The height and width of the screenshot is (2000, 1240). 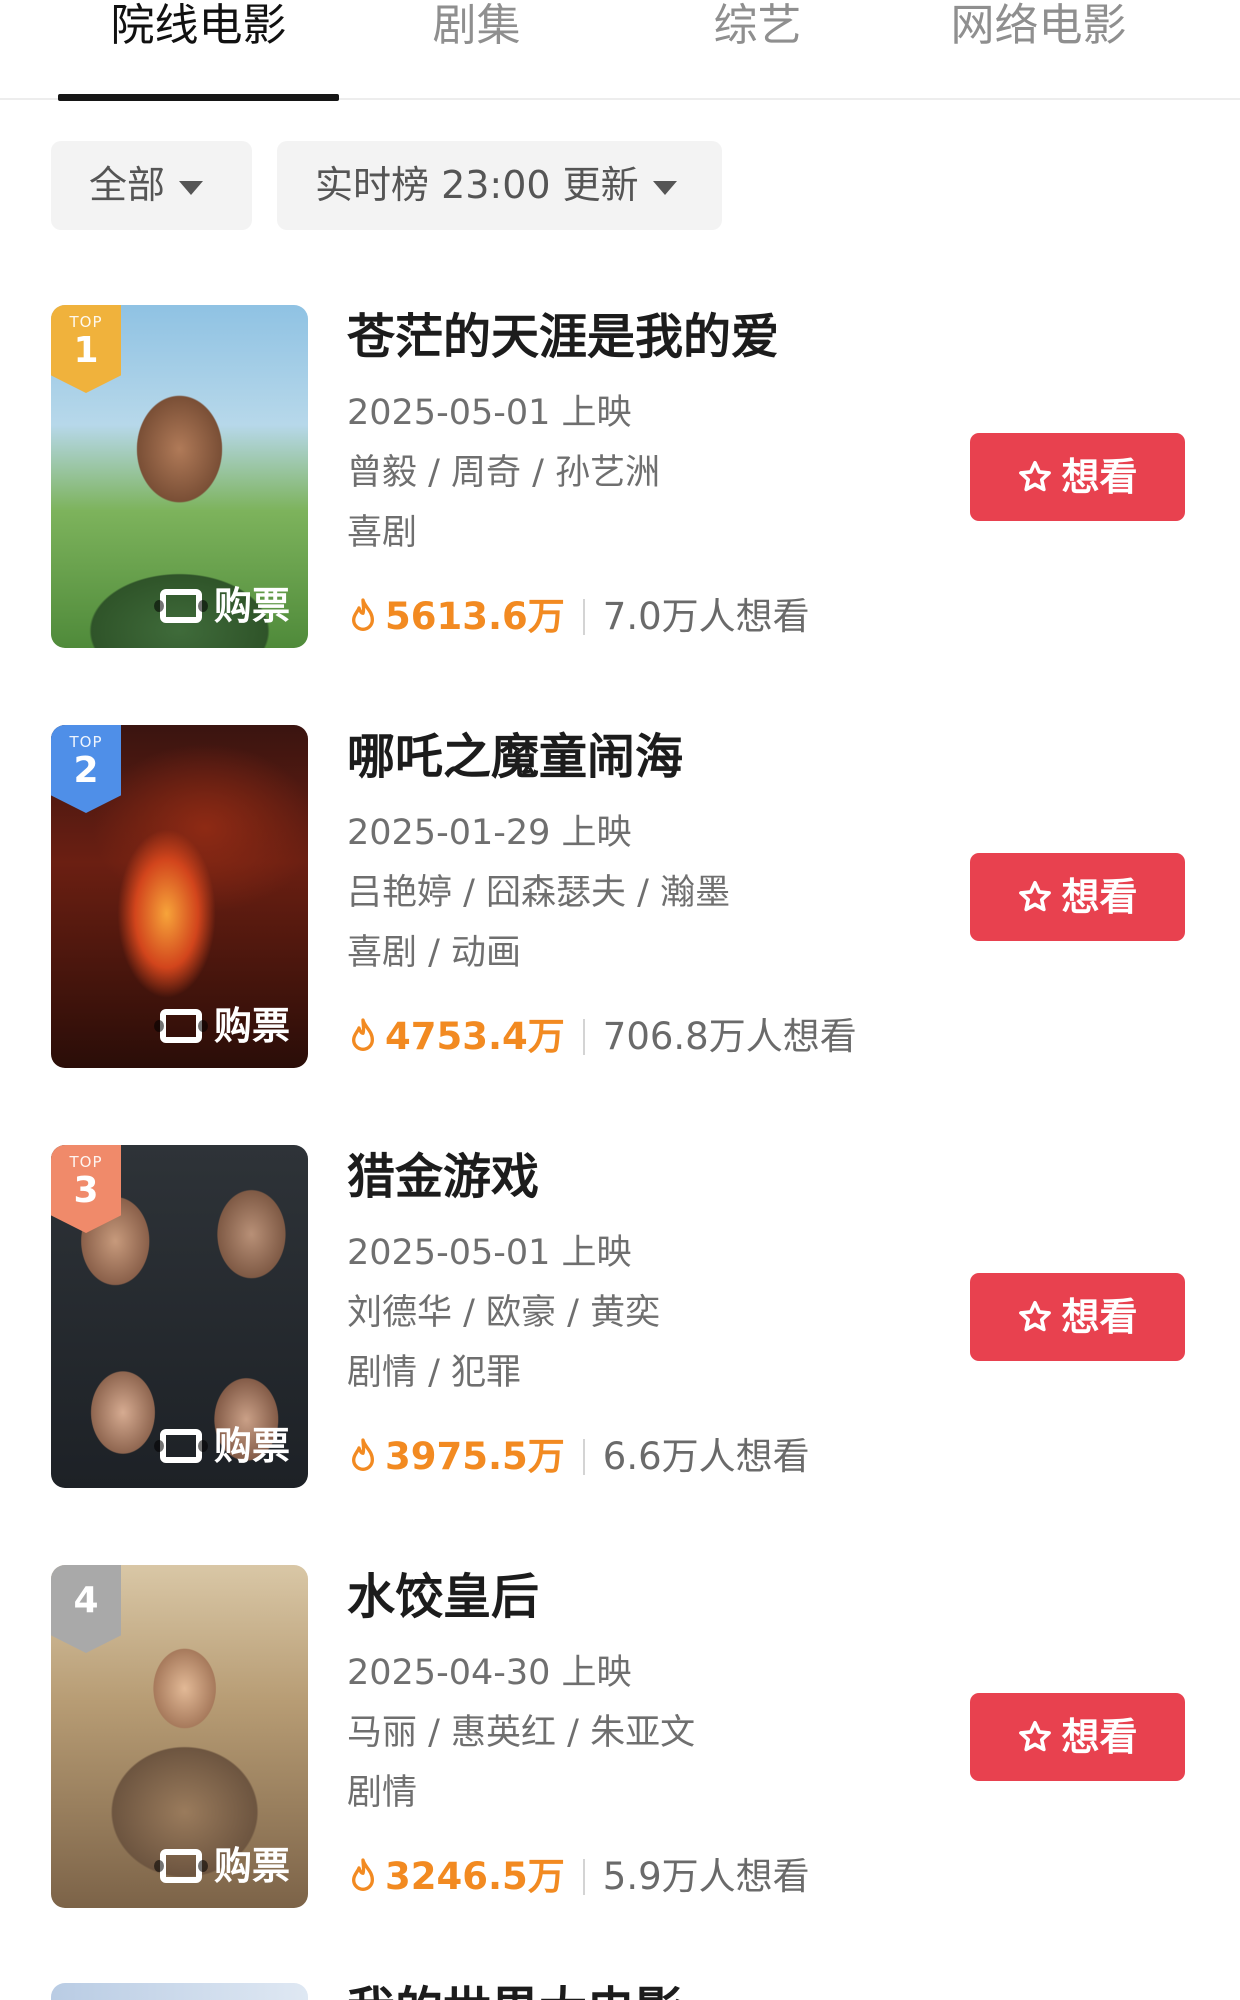 What do you see at coordinates (475, 1036) in the screenshot?
I see `heat-value: 4753.4万` at bounding box center [475, 1036].